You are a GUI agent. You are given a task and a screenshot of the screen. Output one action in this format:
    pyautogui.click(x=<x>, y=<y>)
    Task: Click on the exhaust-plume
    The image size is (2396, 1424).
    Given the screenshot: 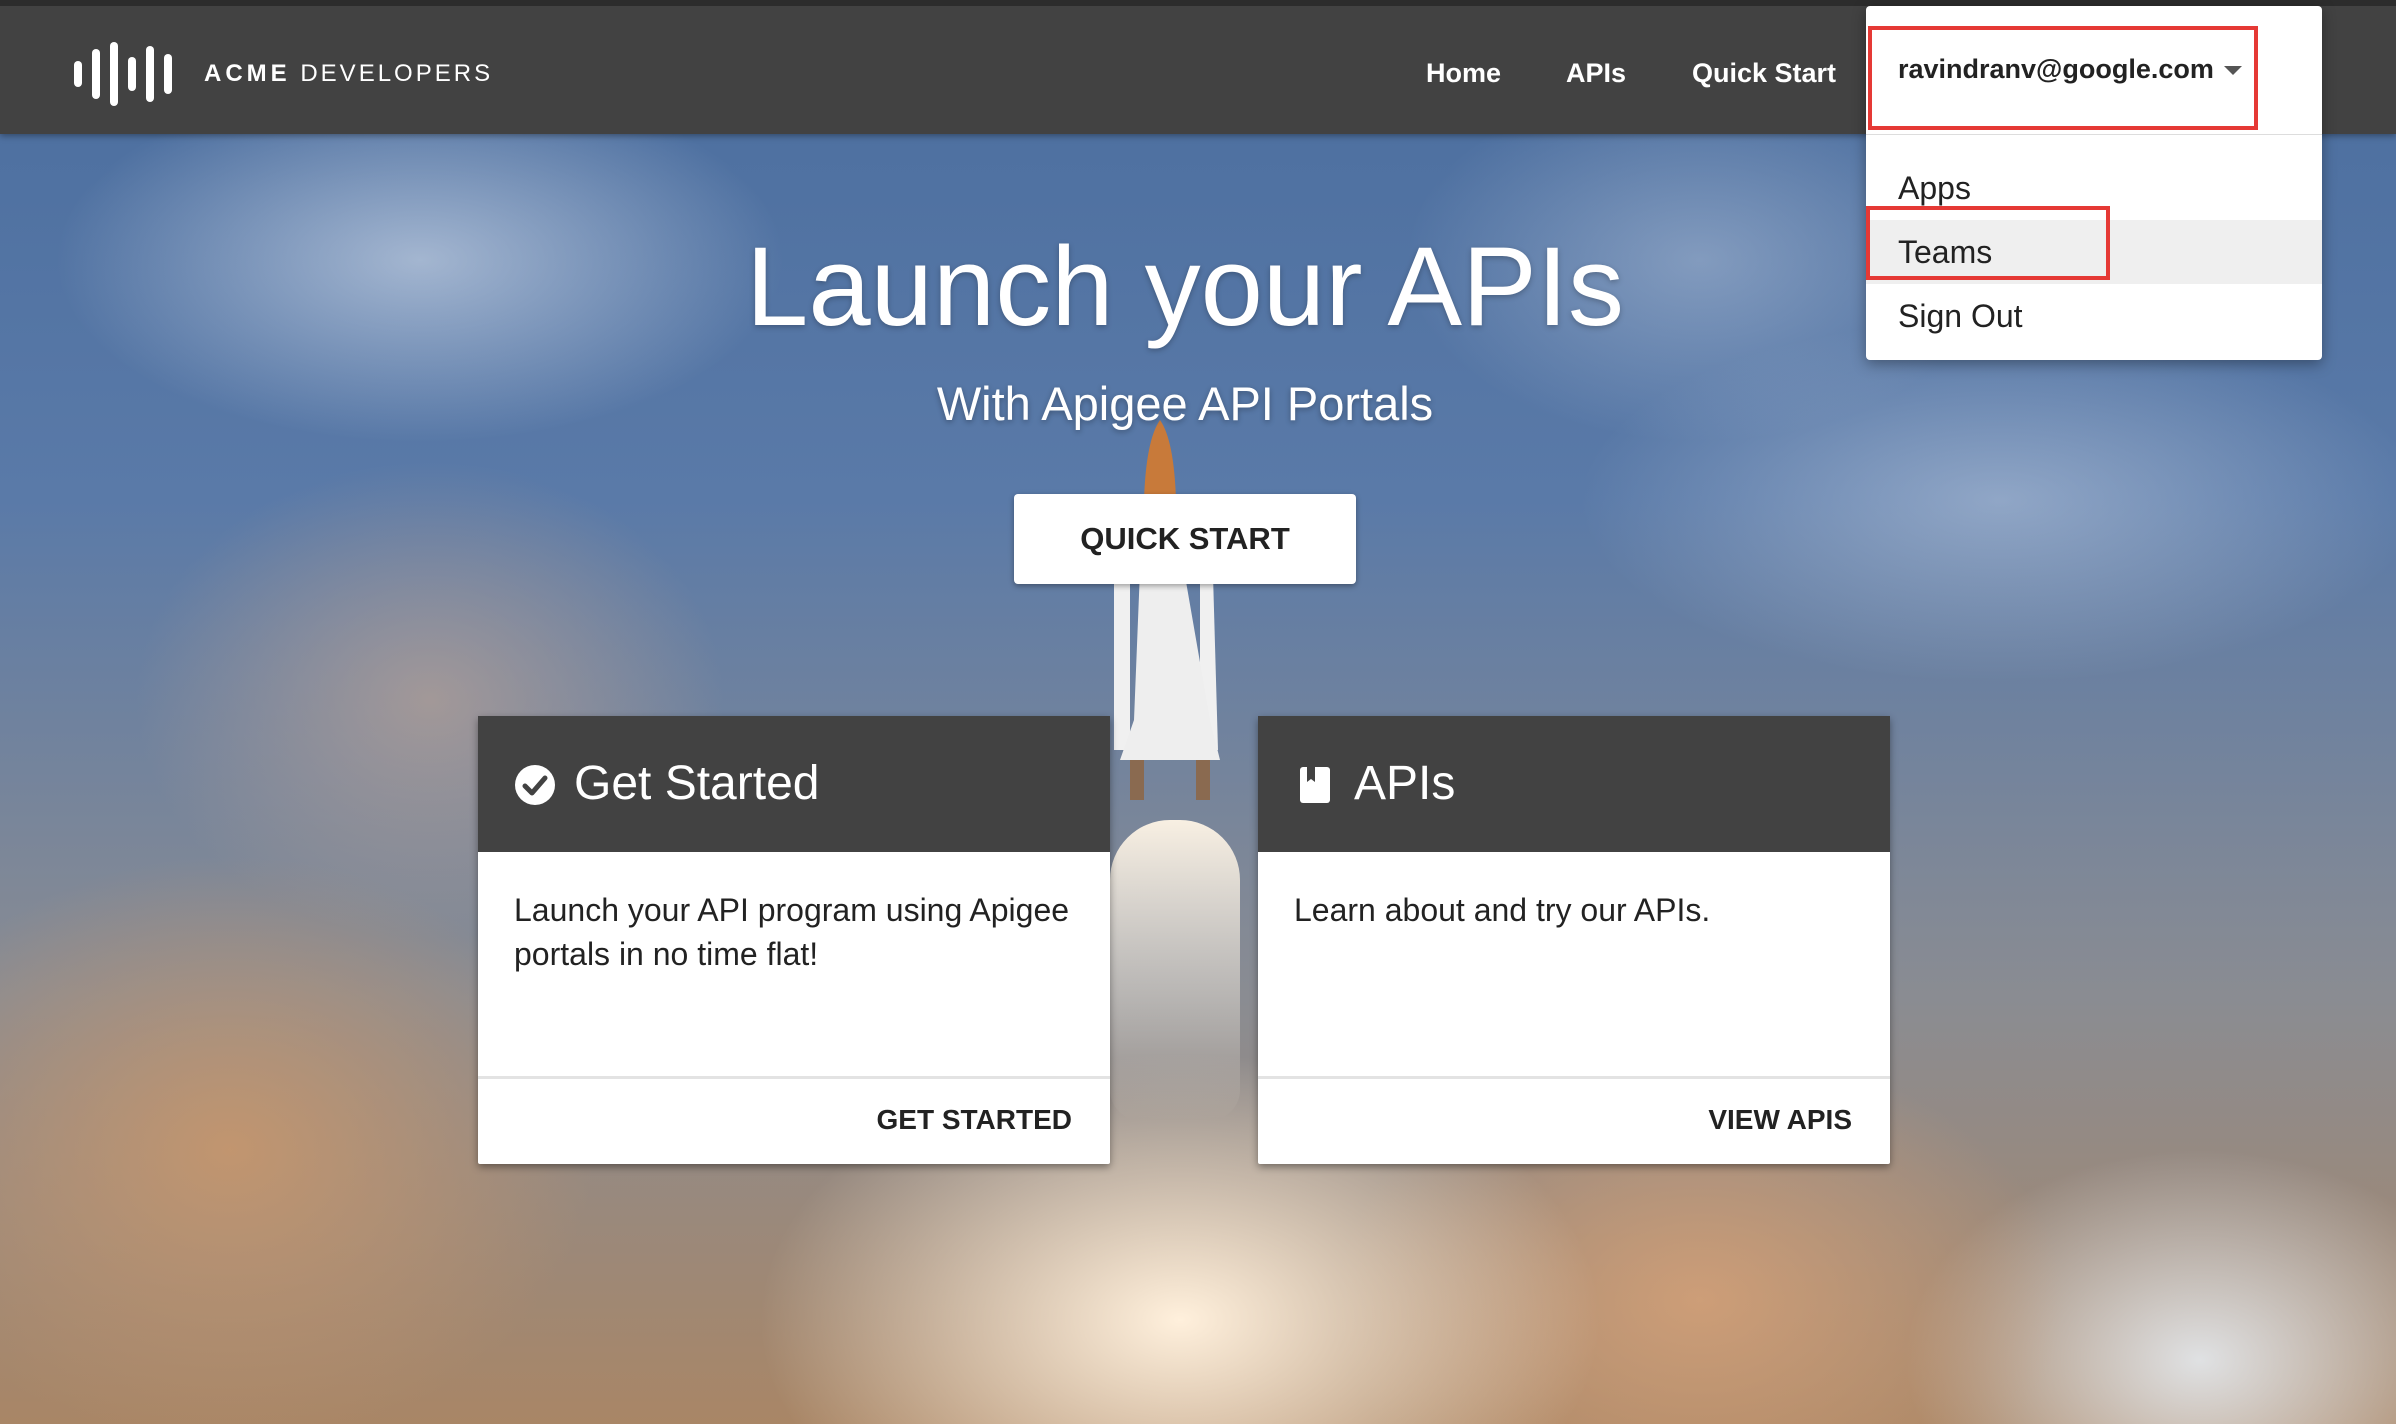 What is the action you would take?
    pyautogui.click(x=1175, y=970)
    